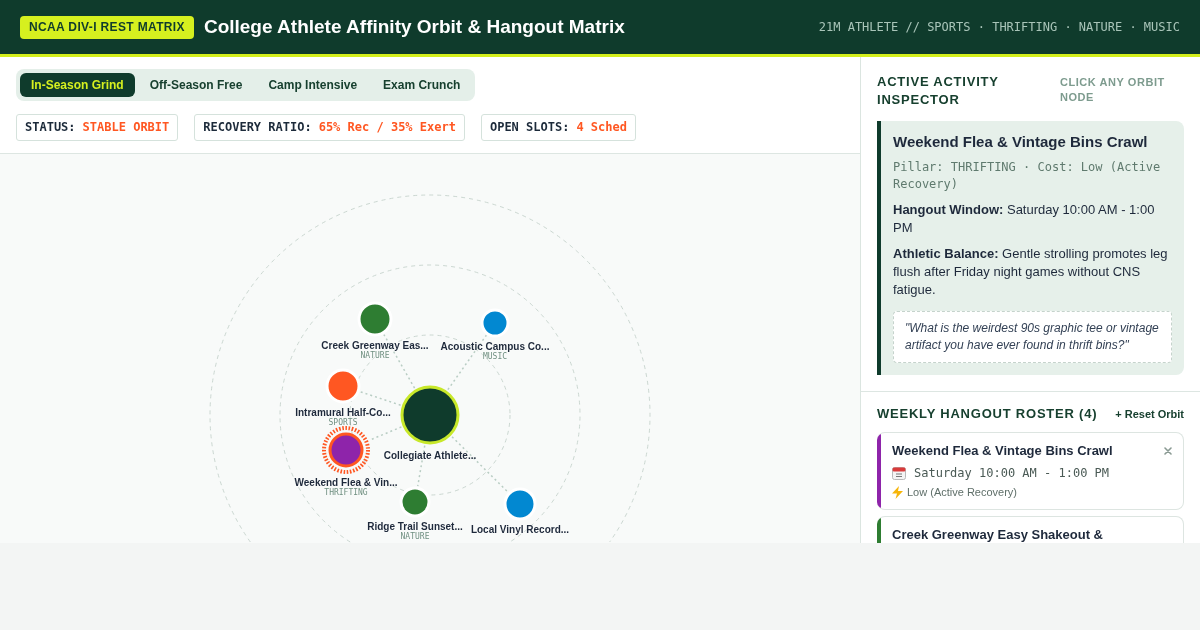 This screenshot has width=1200, height=630. Describe the element at coordinates (997, 534) in the screenshot. I see `roster-title: Creek Greenway Easy Shakeout &` at that location.